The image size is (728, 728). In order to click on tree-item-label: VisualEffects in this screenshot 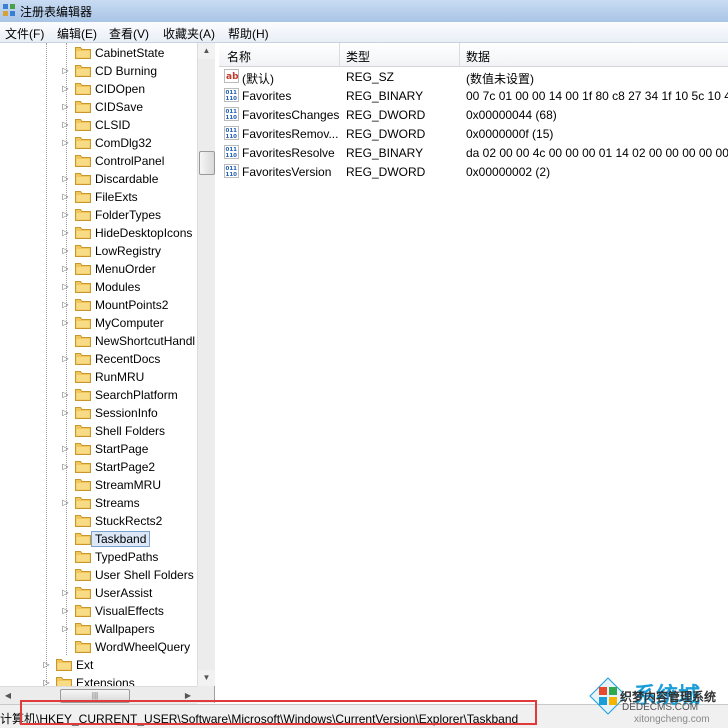, I will do `click(129, 611)`.